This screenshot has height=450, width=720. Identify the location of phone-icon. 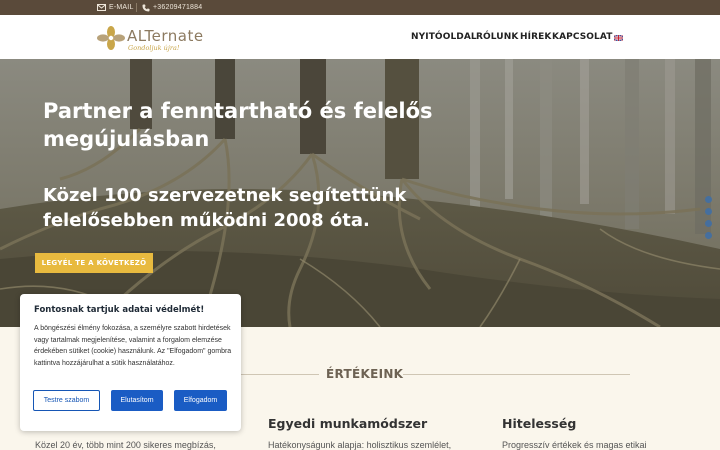
(146, 7).